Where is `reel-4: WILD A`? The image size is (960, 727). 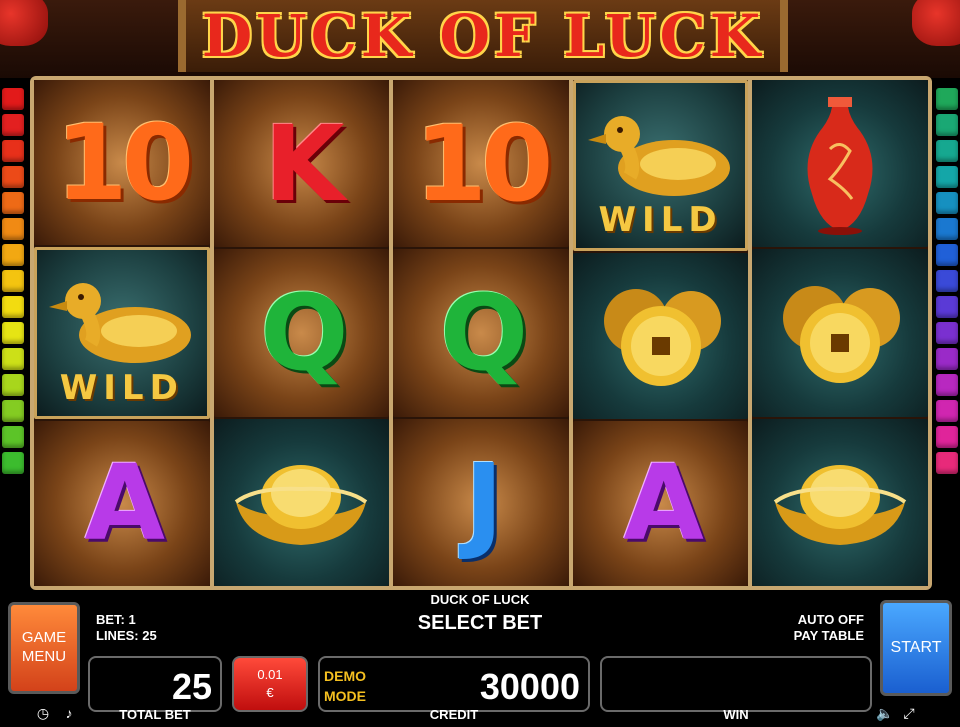
reel-4: WILD A is located at coordinates (660, 333).